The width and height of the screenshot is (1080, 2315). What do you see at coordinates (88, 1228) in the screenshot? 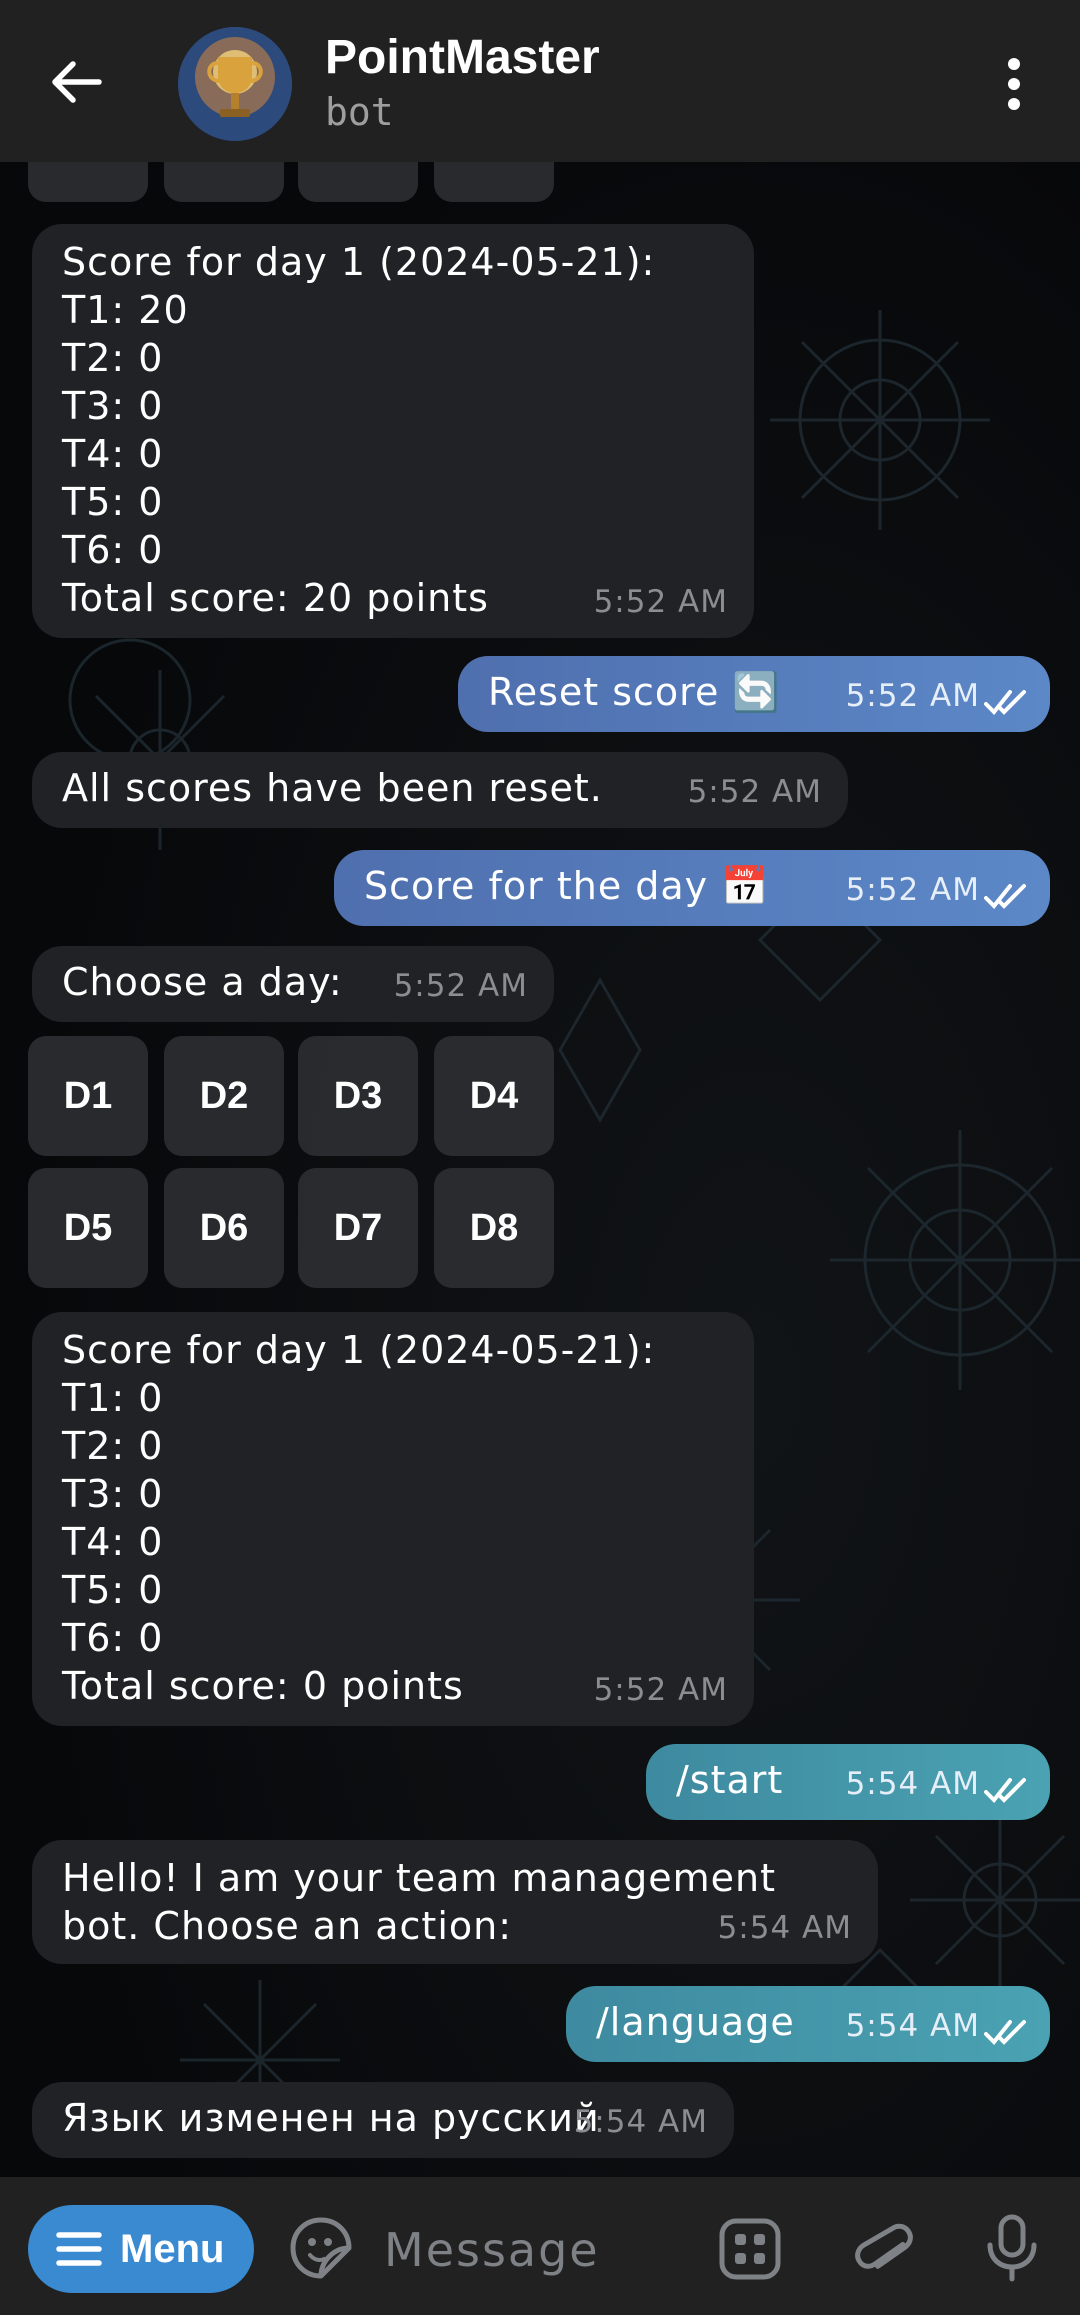
I see `day-button-d5: D5` at bounding box center [88, 1228].